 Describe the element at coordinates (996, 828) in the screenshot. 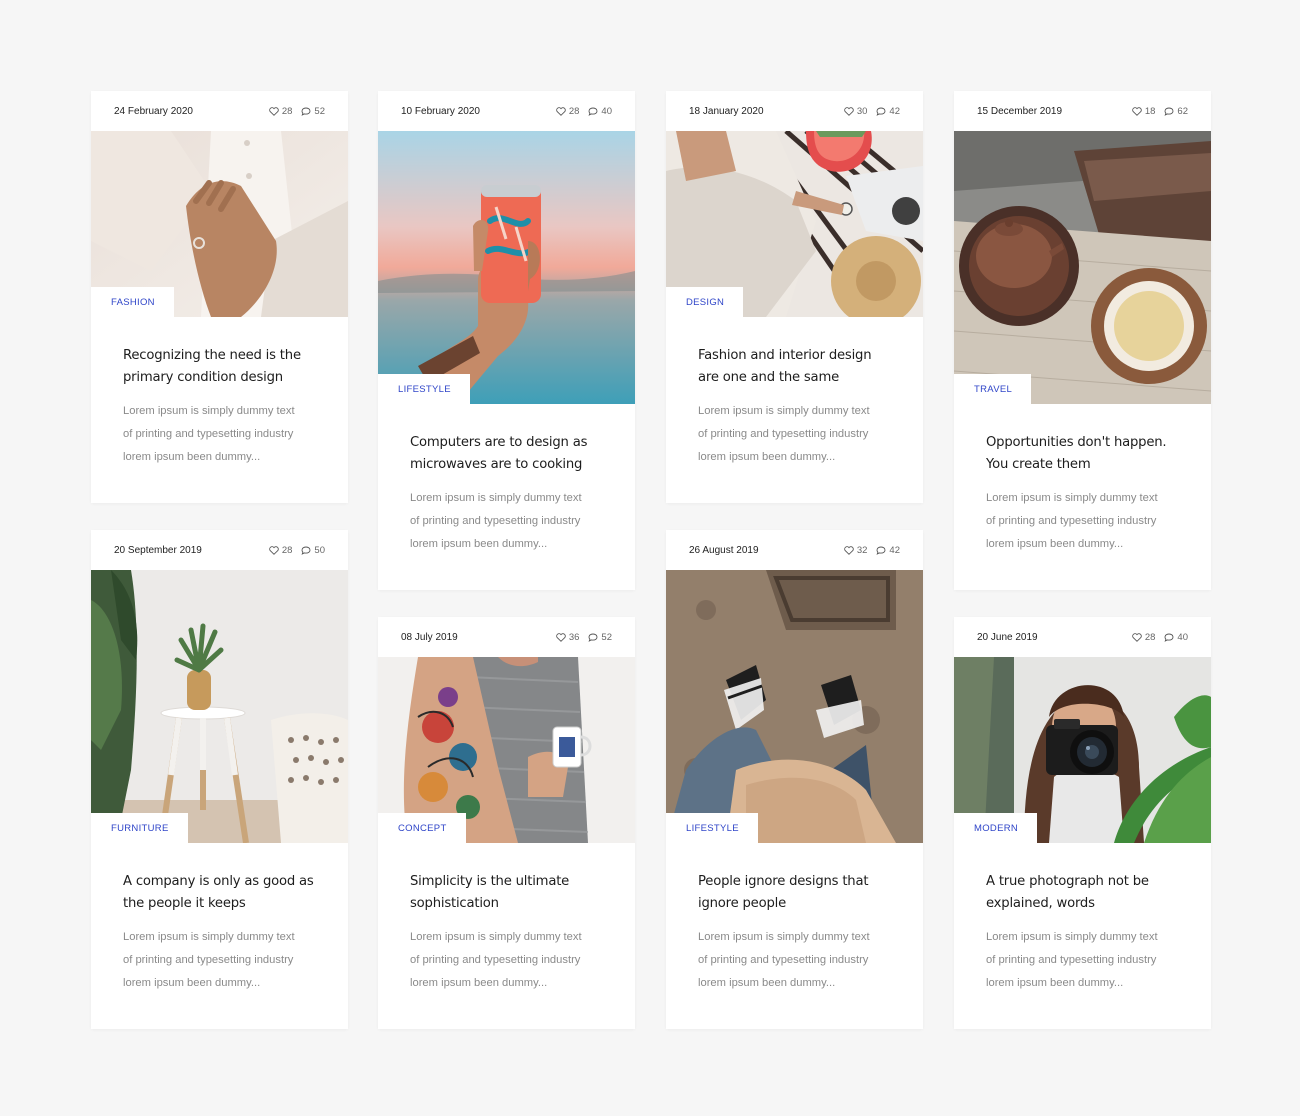

I see `category-tag: MODERN` at that location.